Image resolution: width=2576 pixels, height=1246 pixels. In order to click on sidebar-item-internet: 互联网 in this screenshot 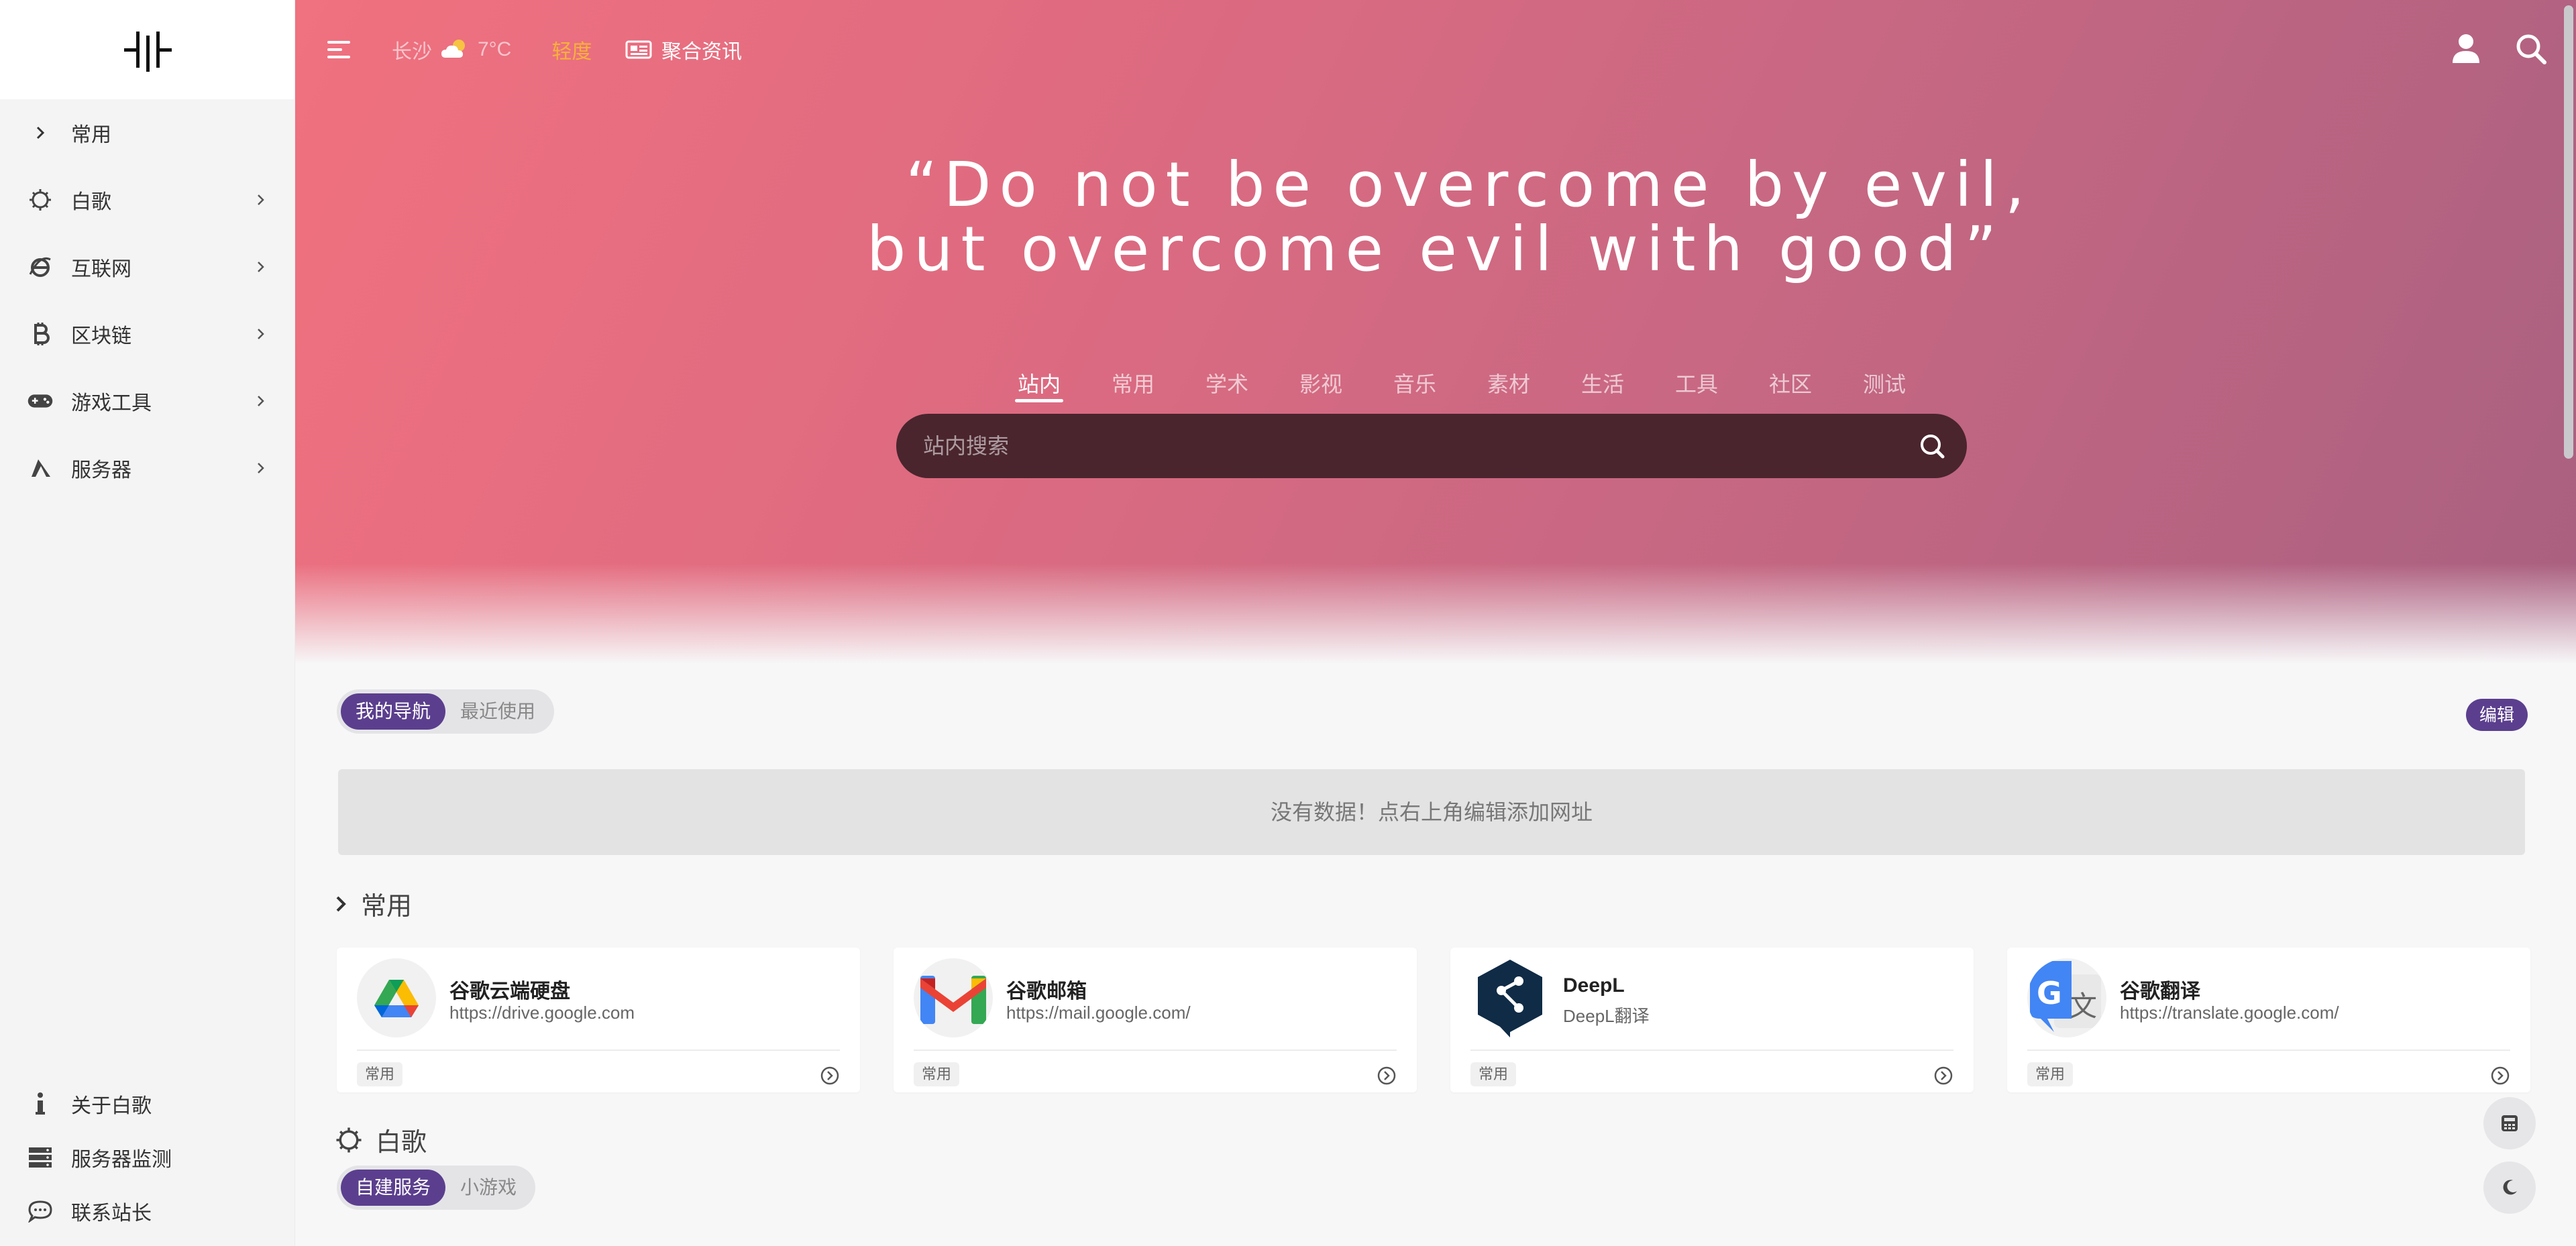, I will do `click(147, 266)`.